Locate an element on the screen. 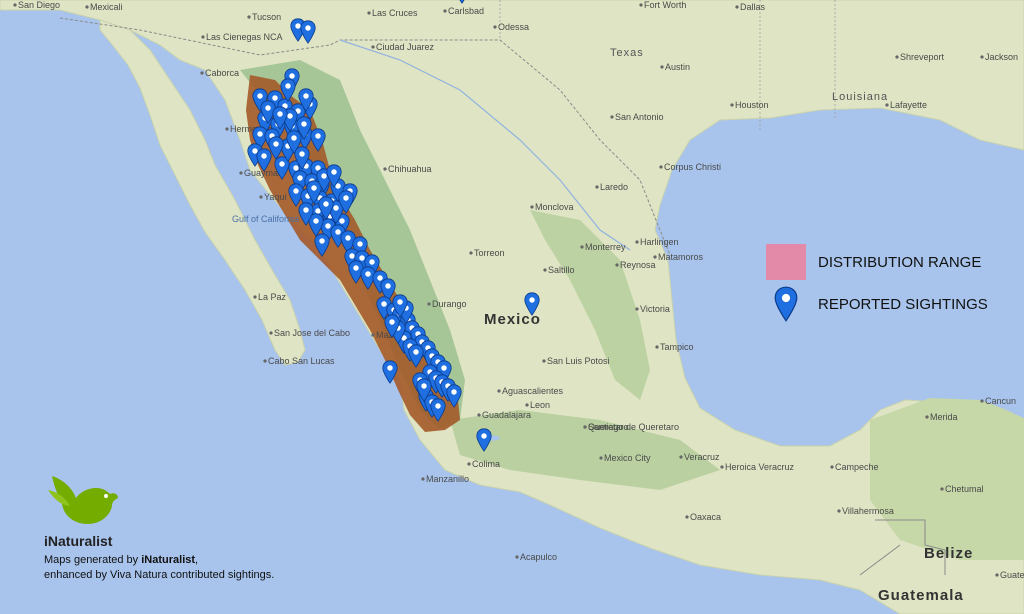 This screenshot has height=614, width=1024. place-label: Colima is located at coordinates (483, 464).